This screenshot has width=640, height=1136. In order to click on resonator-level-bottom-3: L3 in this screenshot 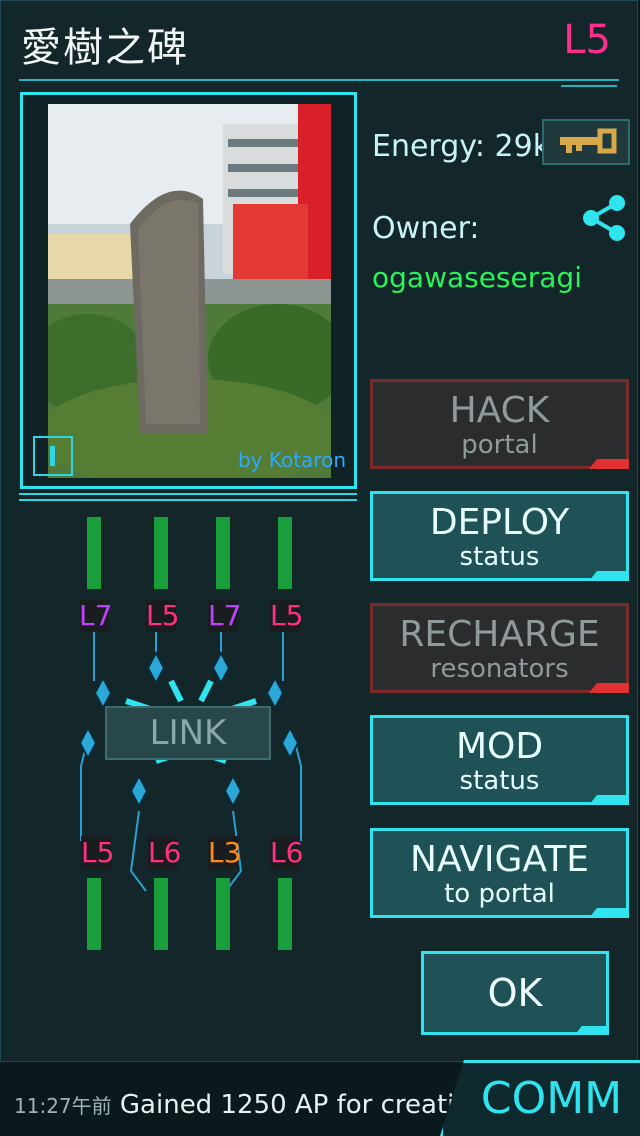, I will do `click(224, 852)`.